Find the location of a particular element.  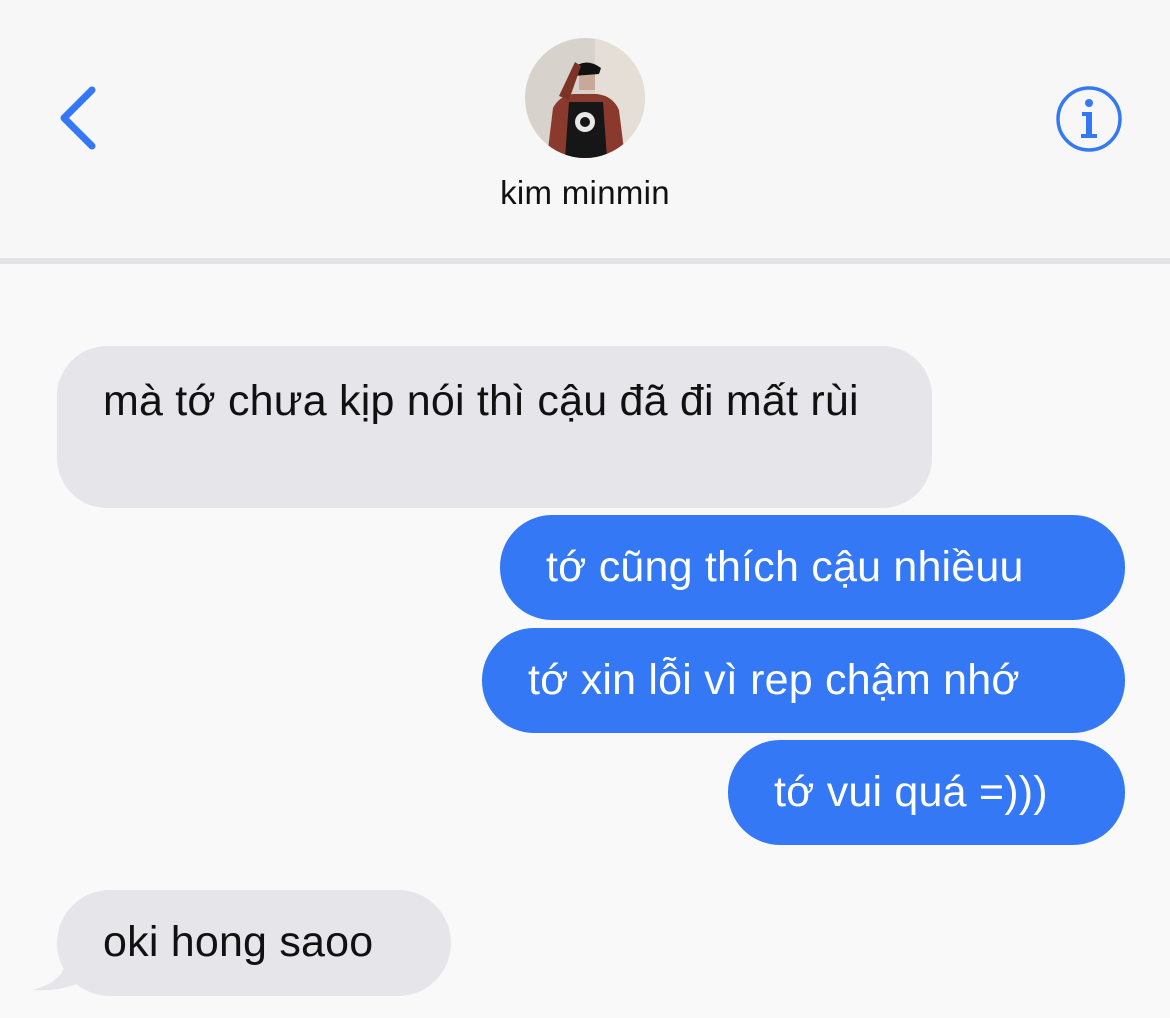

message-bubble-sent: tớ cũng thích cậu nhiềuu is located at coordinates (812, 567).